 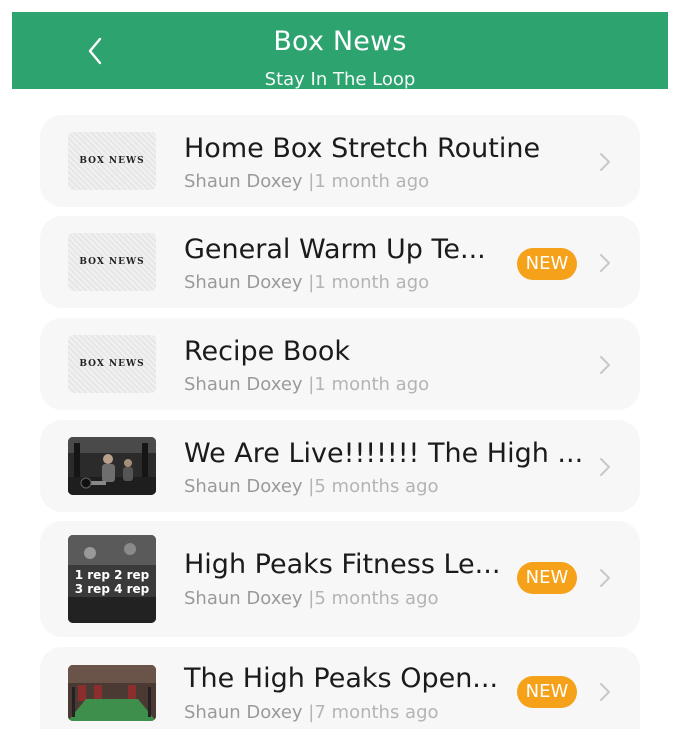 What do you see at coordinates (112, 589) in the screenshot?
I see `reps-text-line2: 3 rep 4 rep` at bounding box center [112, 589].